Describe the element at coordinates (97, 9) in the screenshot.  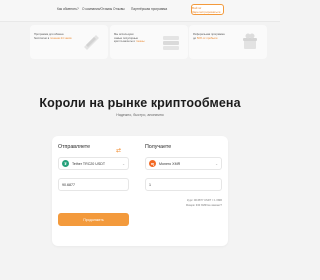
I see `nav-about: О компании/Отзывы` at that location.